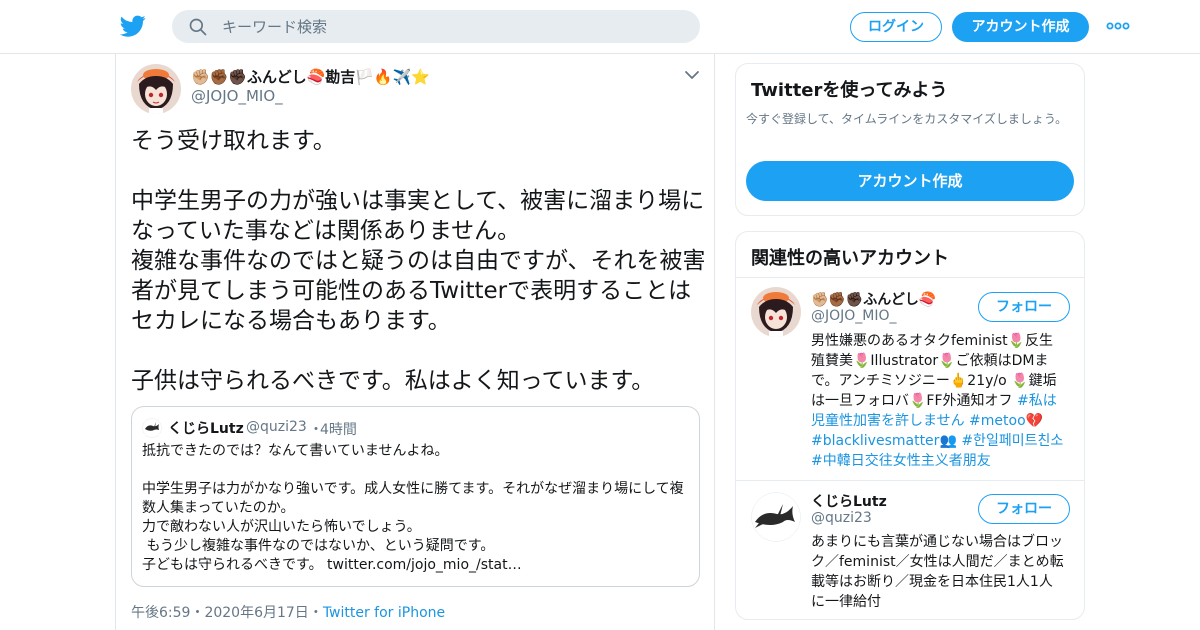 The height and width of the screenshot is (630, 1200). What do you see at coordinates (850, 258) in the screenshot?
I see `related-accounts-title: 関連性の高いアカウント` at bounding box center [850, 258].